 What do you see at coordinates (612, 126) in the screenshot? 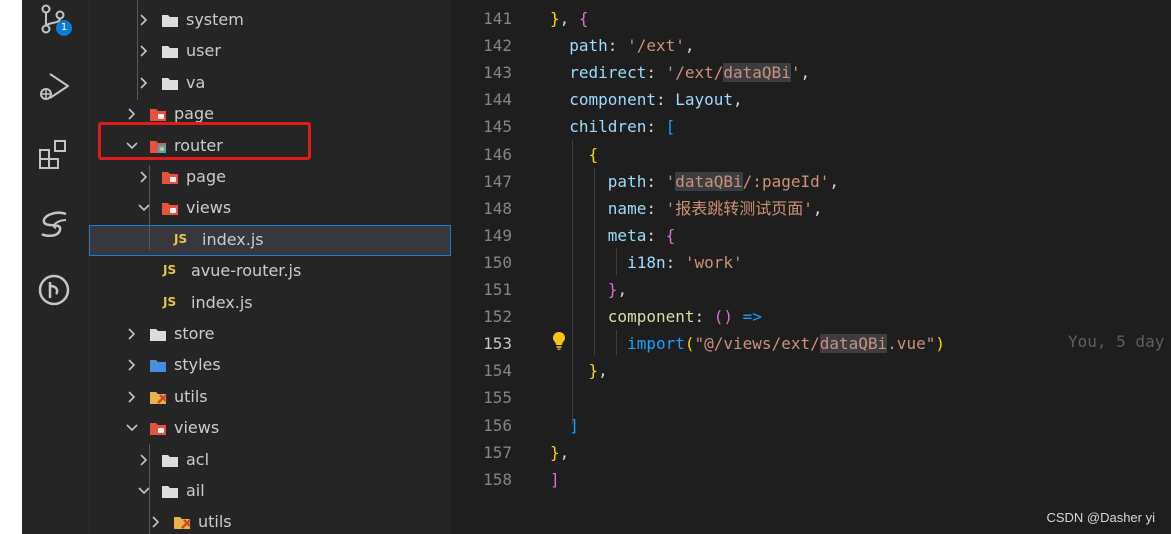
I see `code-line: children: [` at bounding box center [612, 126].